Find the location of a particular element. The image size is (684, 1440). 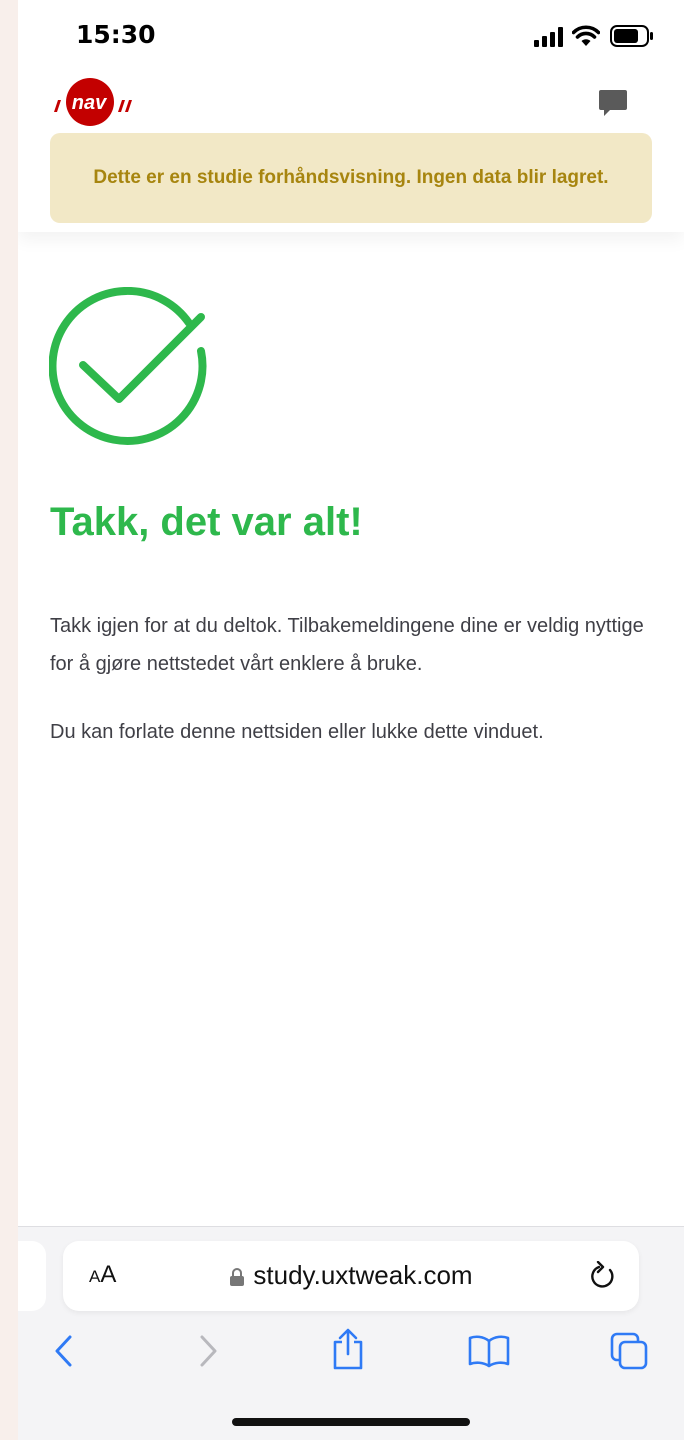

chat-icon is located at coordinates (613, 103).